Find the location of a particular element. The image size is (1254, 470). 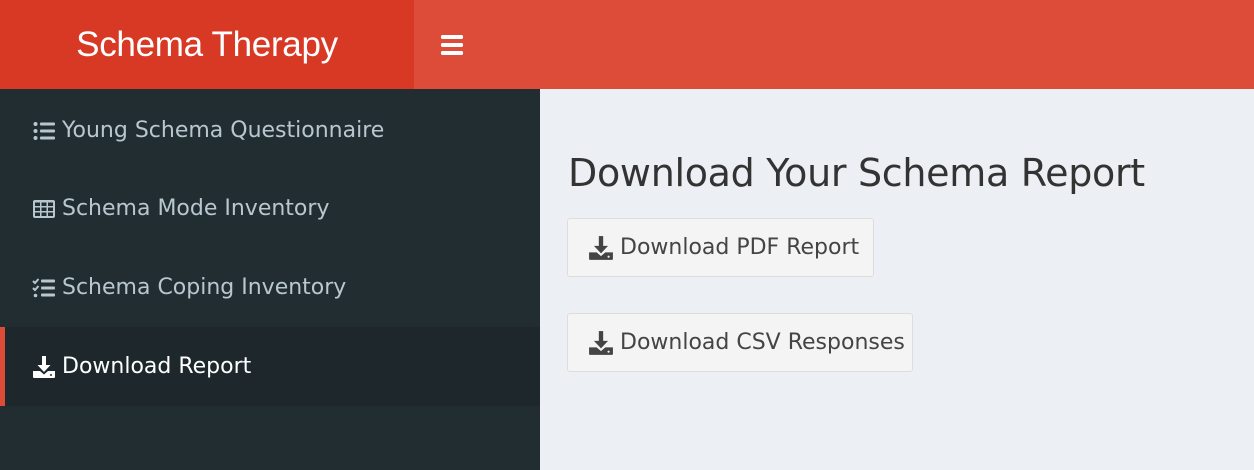

sidebar-item-label: Schema Mode Inventory is located at coordinates (196, 208).